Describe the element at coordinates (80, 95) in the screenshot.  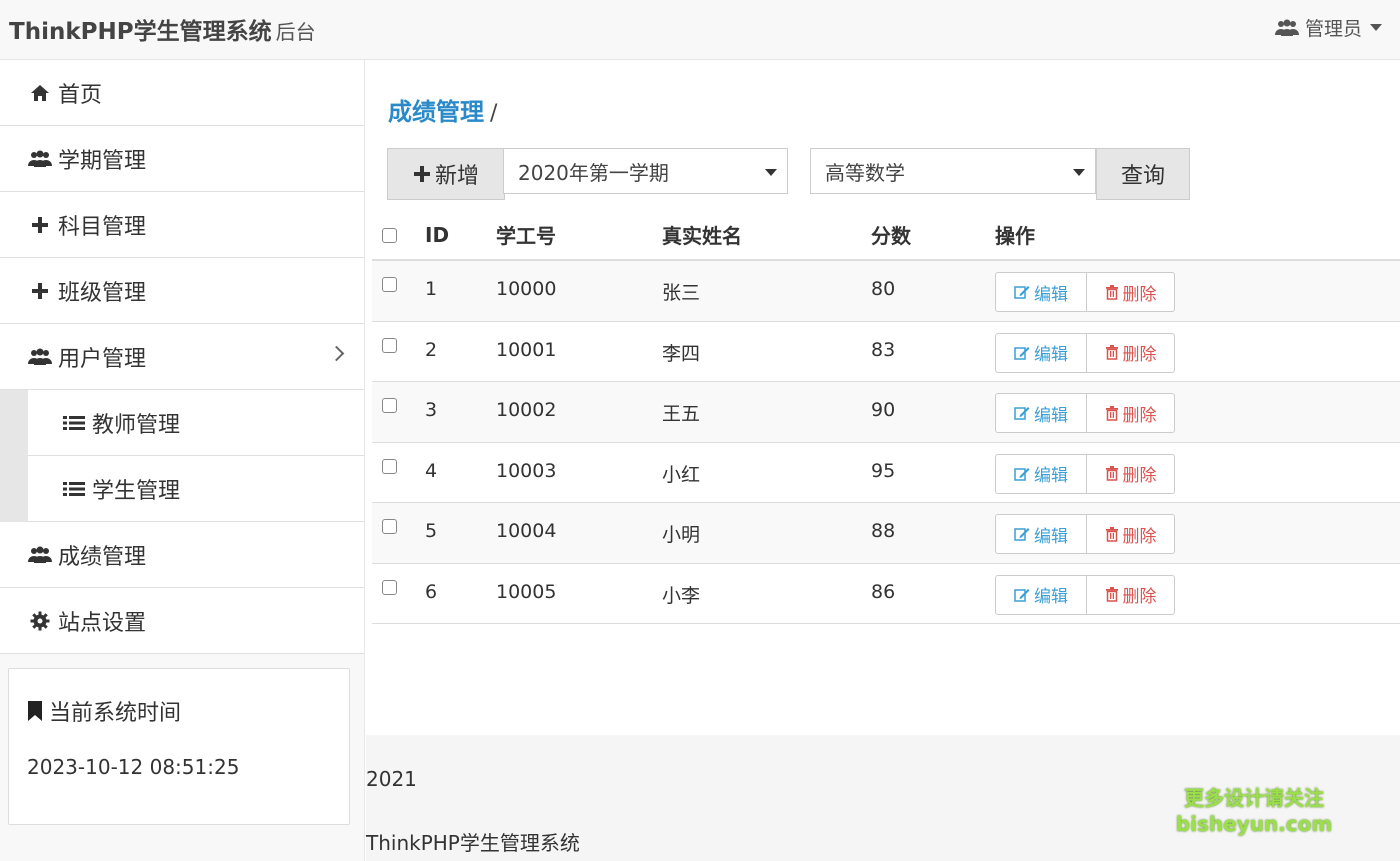
I see `sidebar-item-label: 首页` at that location.